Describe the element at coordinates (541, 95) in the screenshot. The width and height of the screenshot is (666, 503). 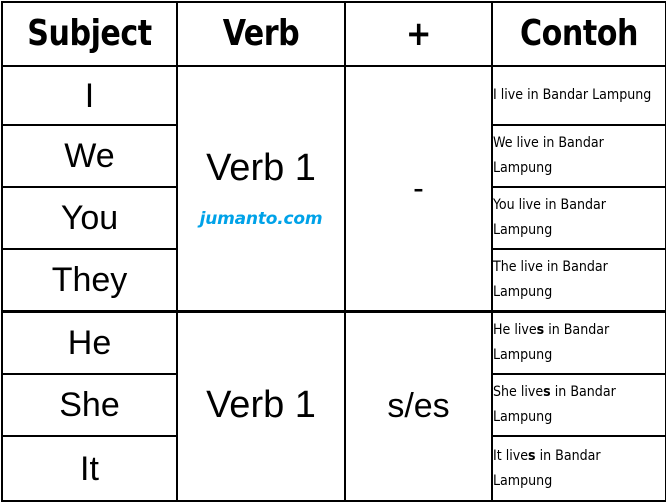
I see `example-text-pre: I live in Bandar` at that location.